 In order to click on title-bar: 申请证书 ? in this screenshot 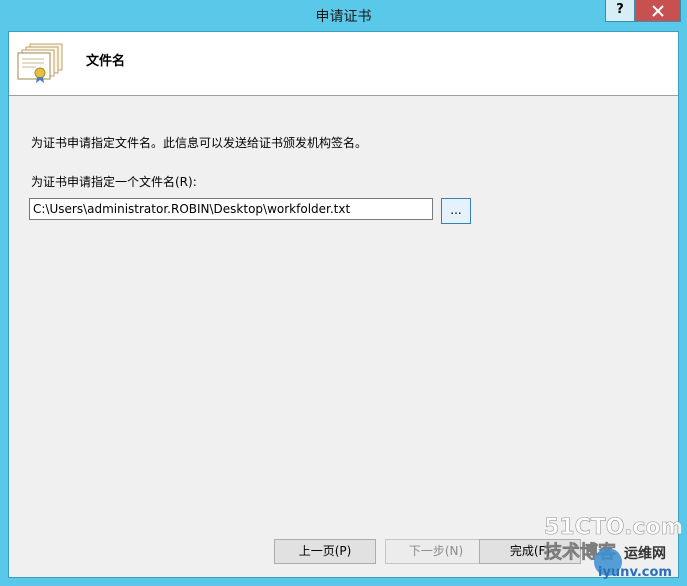, I will do `click(343, 15)`.